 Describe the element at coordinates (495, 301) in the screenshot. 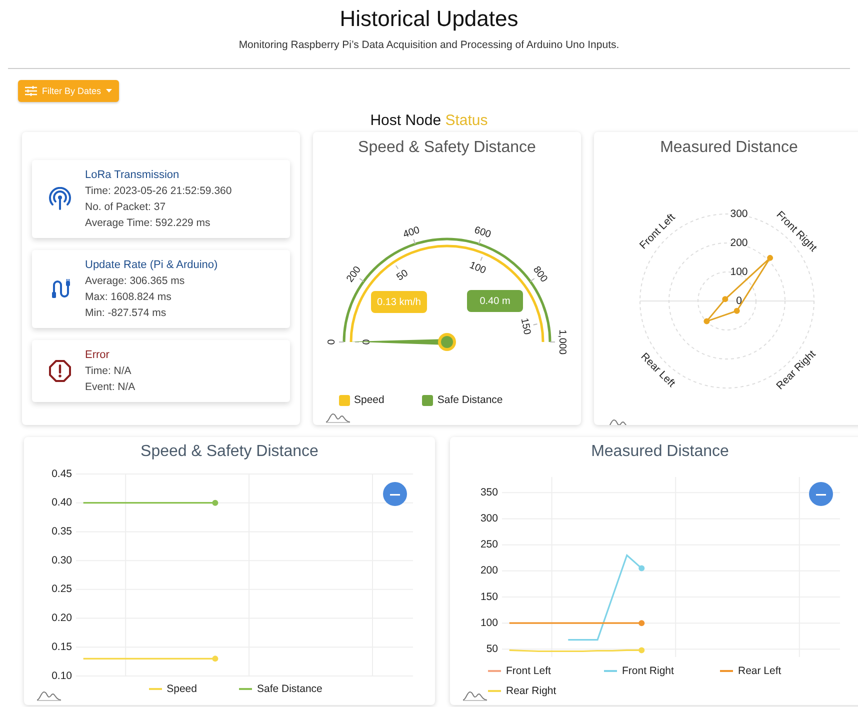

I see `readout-badge: 0.40 m` at that location.